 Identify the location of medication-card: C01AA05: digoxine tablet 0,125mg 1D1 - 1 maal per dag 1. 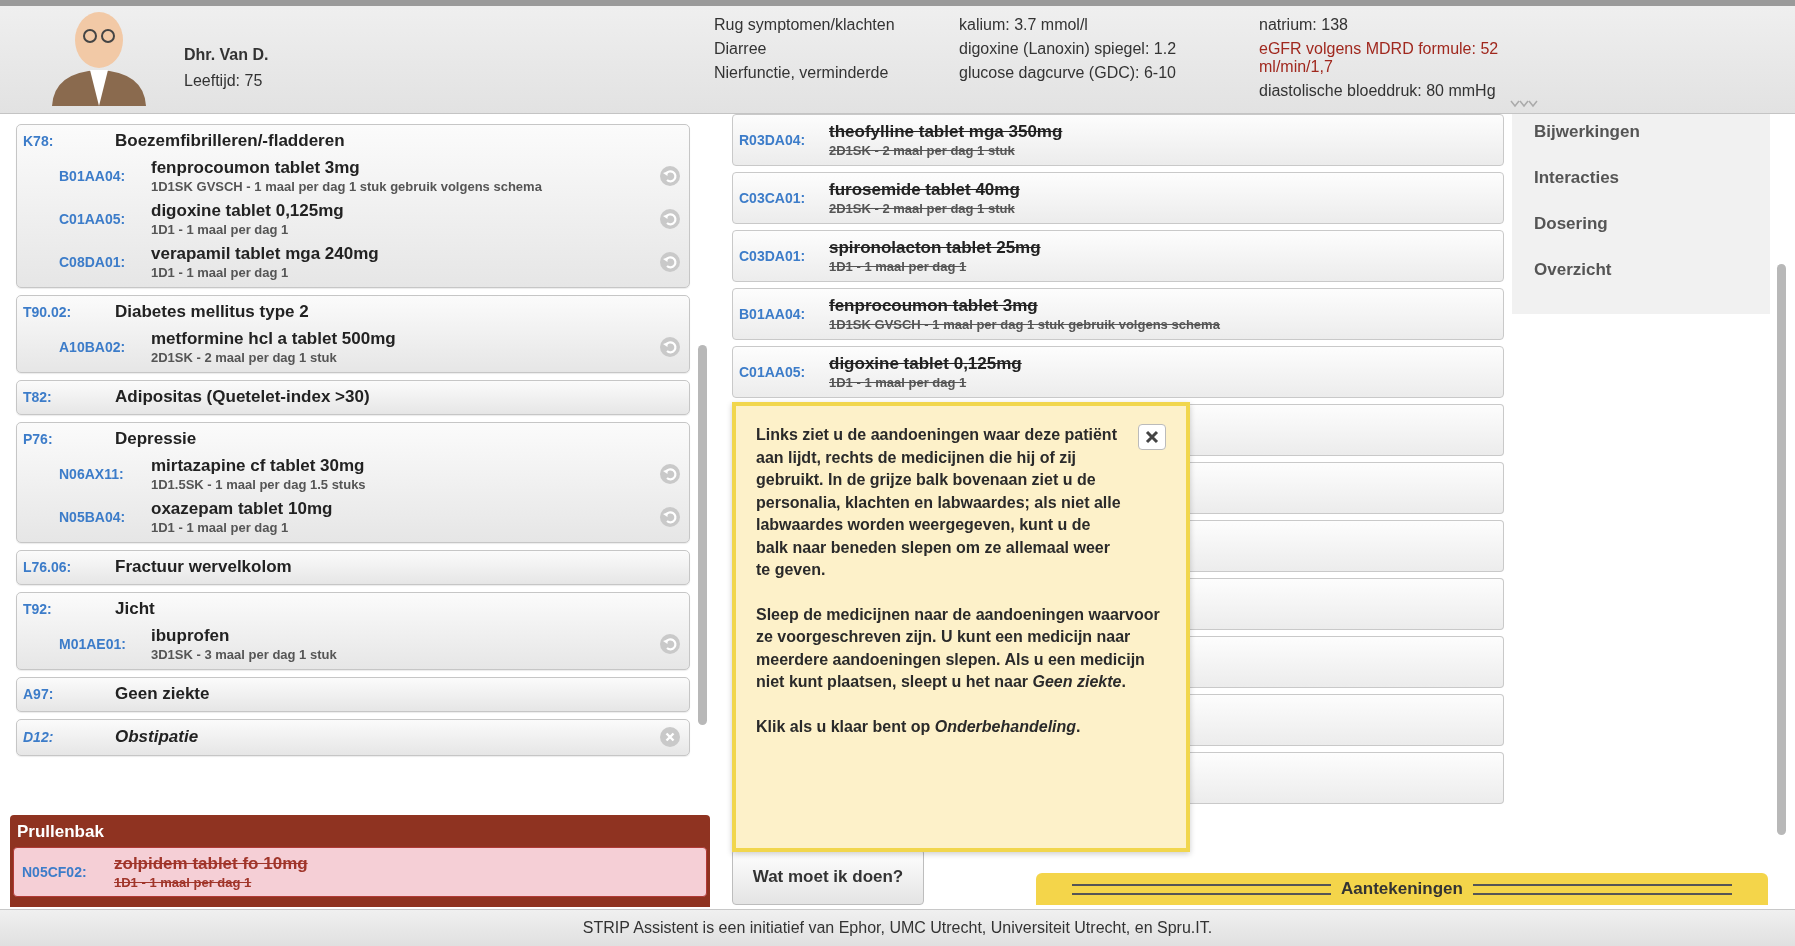
(1118, 372).